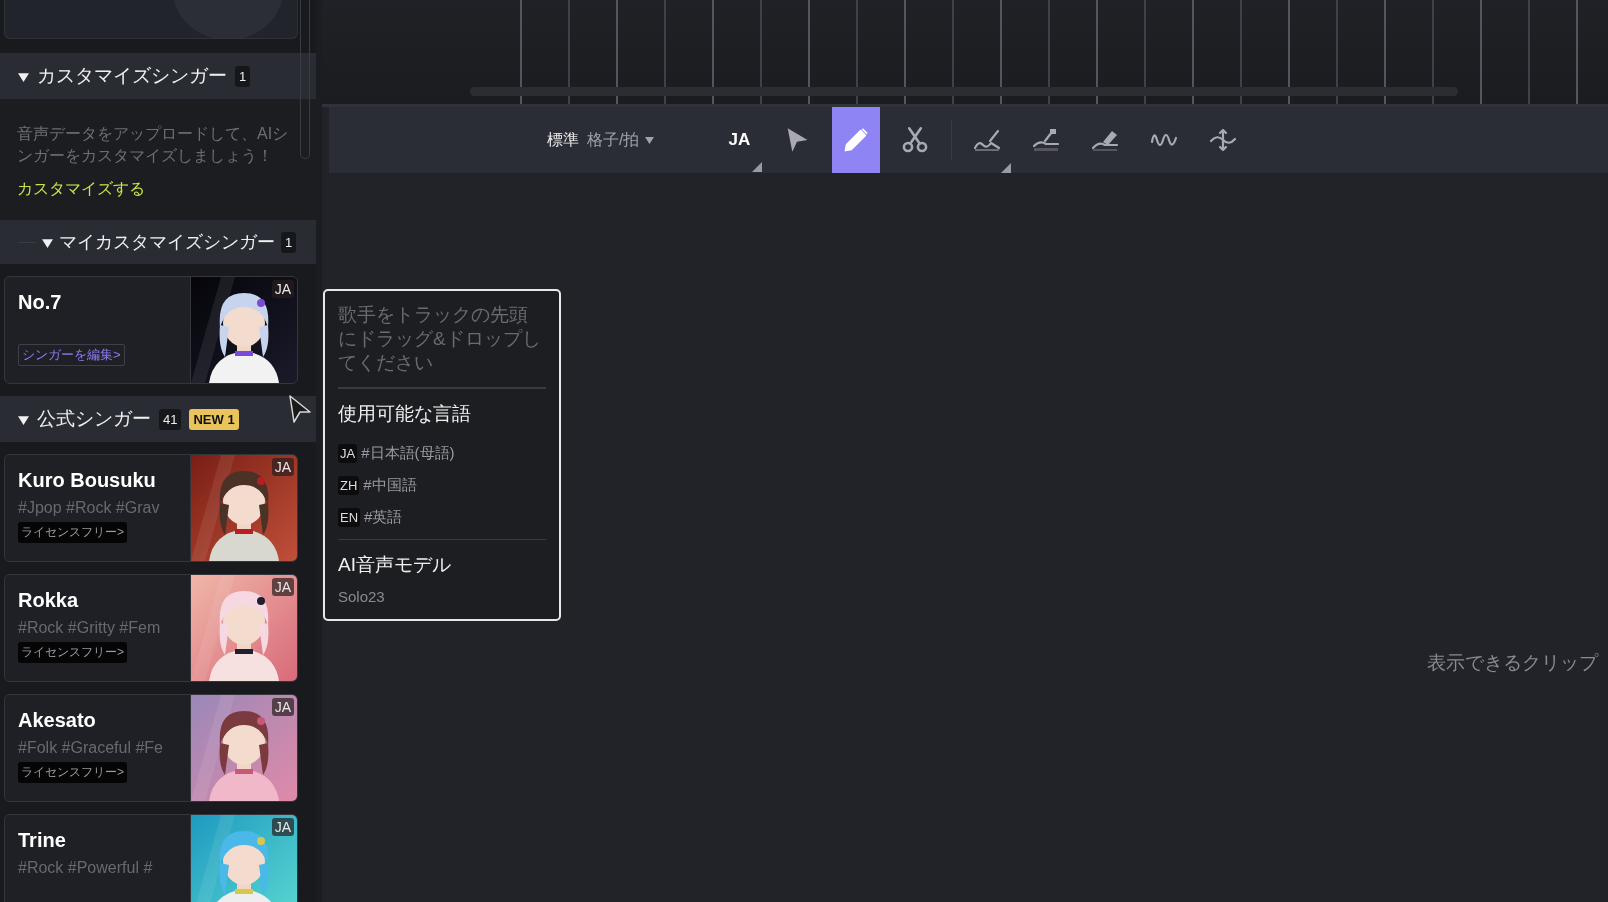  What do you see at coordinates (170, 419) in the screenshot?
I see `count-badge: 41` at bounding box center [170, 419].